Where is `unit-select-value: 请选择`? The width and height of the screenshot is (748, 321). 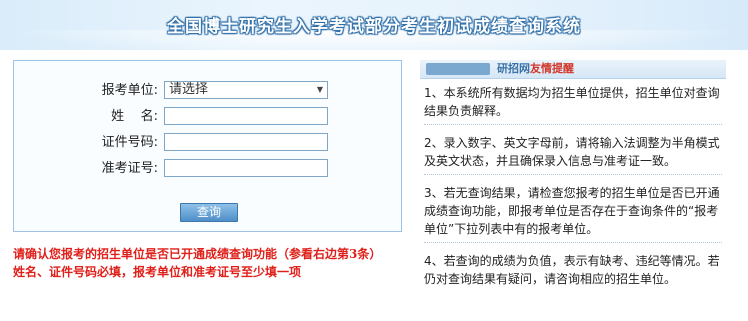
unit-select-value: 请选择 is located at coordinates (189, 89).